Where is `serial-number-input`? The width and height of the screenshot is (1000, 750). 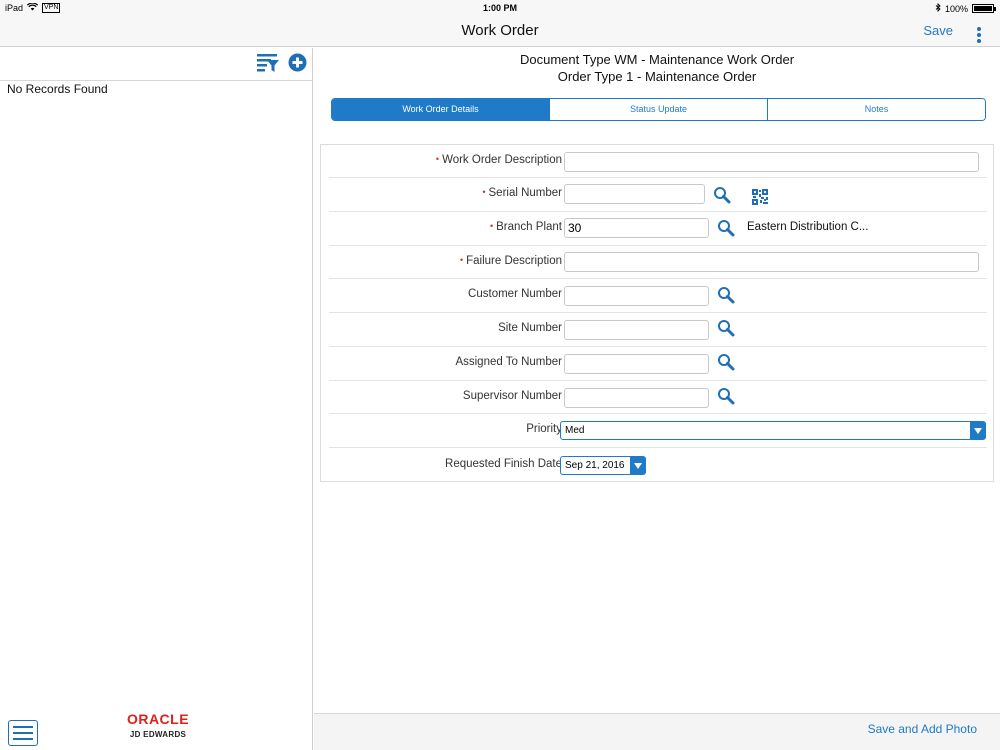
serial-number-input is located at coordinates (634, 194).